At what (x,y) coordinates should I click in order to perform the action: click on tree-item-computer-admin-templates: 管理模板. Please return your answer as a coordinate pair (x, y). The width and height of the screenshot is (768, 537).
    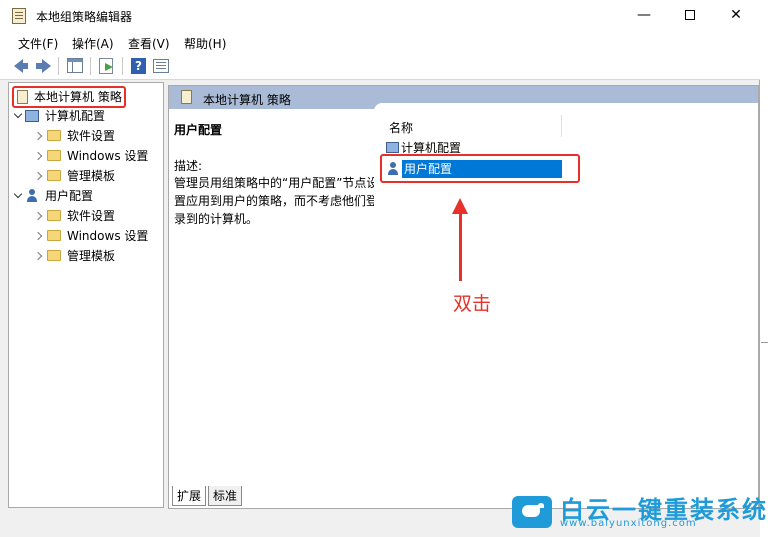
    Looking at the image, I should click on (74, 176).